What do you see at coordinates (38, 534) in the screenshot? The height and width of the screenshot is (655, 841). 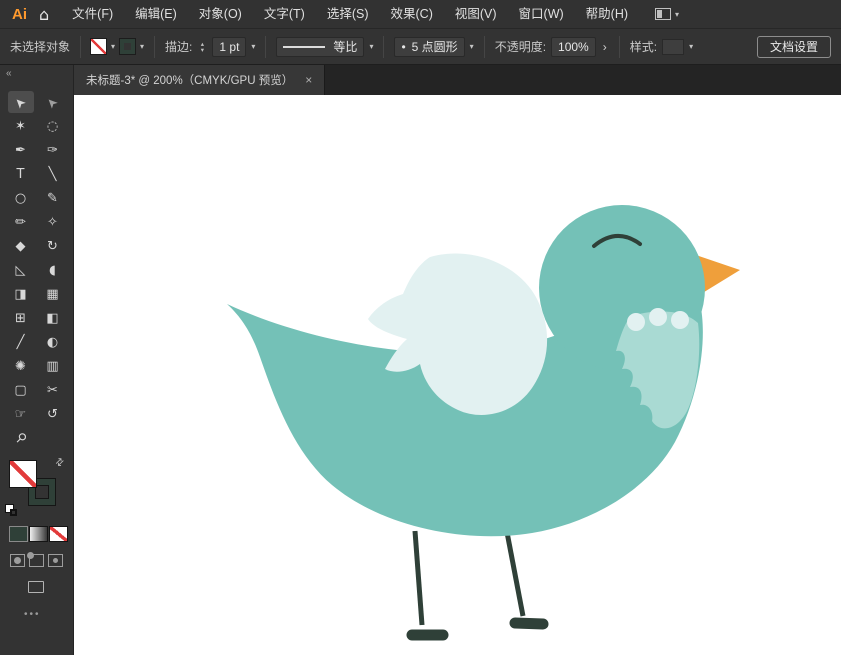 I see `gradient-button` at bounding box center [38, 534].